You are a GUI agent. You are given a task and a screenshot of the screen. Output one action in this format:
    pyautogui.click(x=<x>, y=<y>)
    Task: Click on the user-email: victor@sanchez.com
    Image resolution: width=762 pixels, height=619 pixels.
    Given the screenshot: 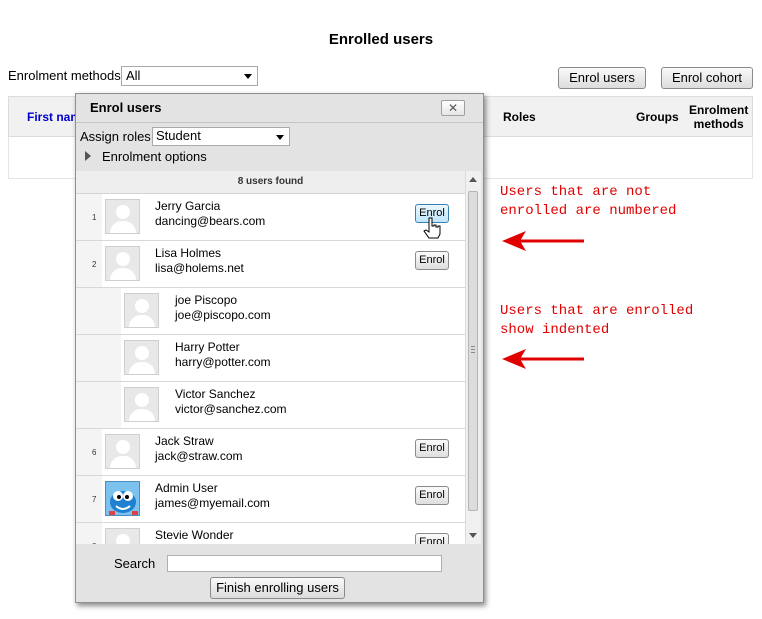 What is the action you would take?
    pyautogui.click(x=231, y=409)
    